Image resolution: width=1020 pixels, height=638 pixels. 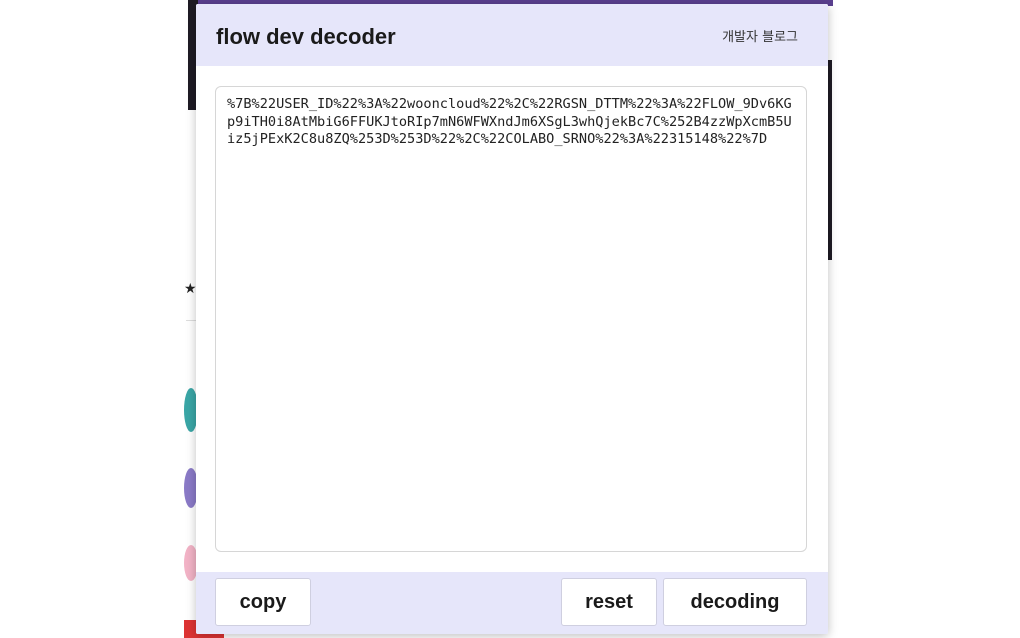 I want to click on popup-header: flow dev decoder 개발자 블로그, so click(x=512, y=35).